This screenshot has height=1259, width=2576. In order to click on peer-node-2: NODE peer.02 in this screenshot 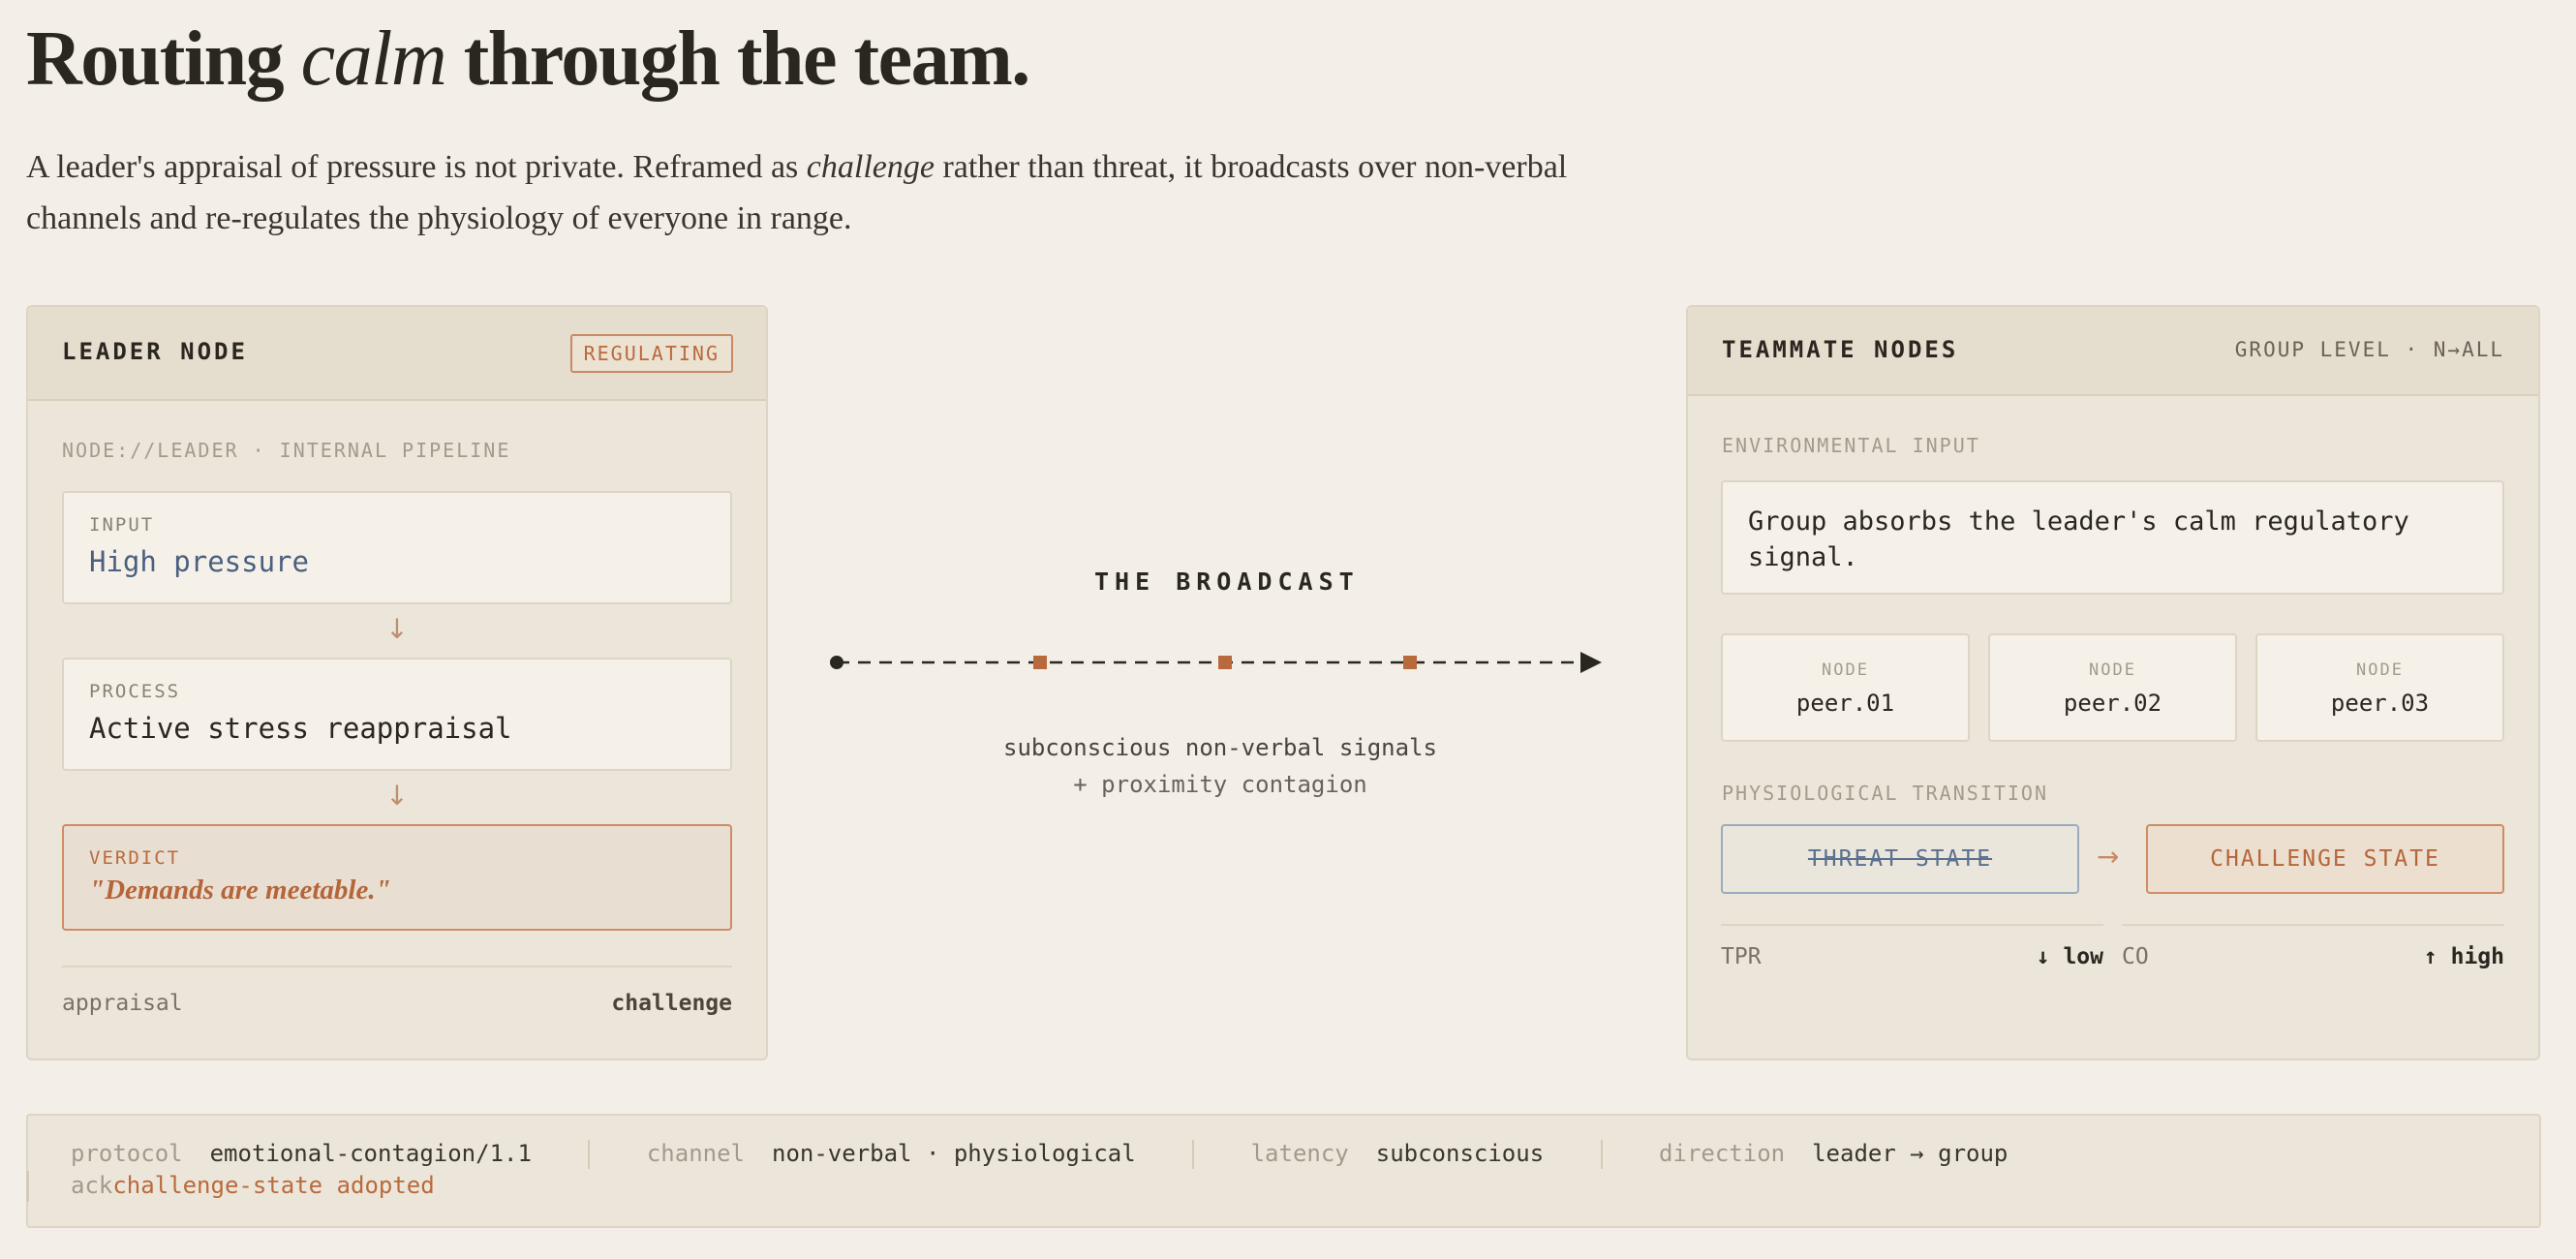, I will do `click(2112, 687)`.